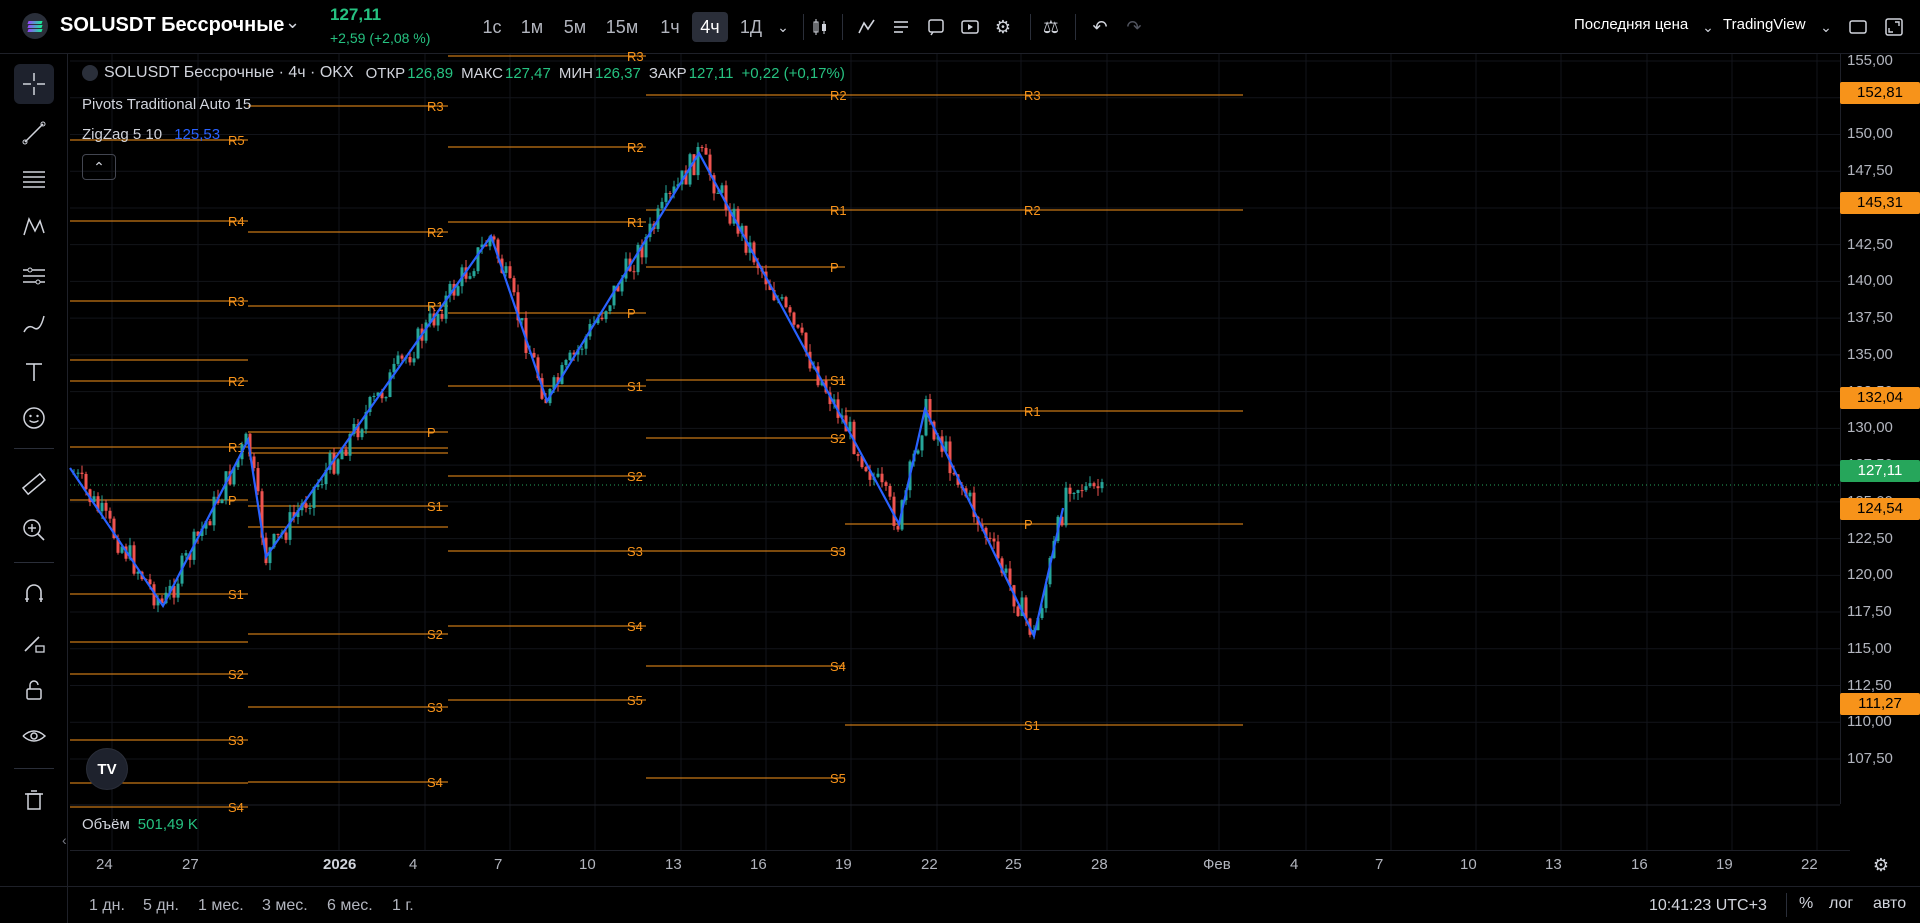 This screenshot has width=1920, height=923. What do you see at coordinates (1880, 470) in the screenshot?
I see `price-tag: 127,11` at bounding box center [1880, 470].